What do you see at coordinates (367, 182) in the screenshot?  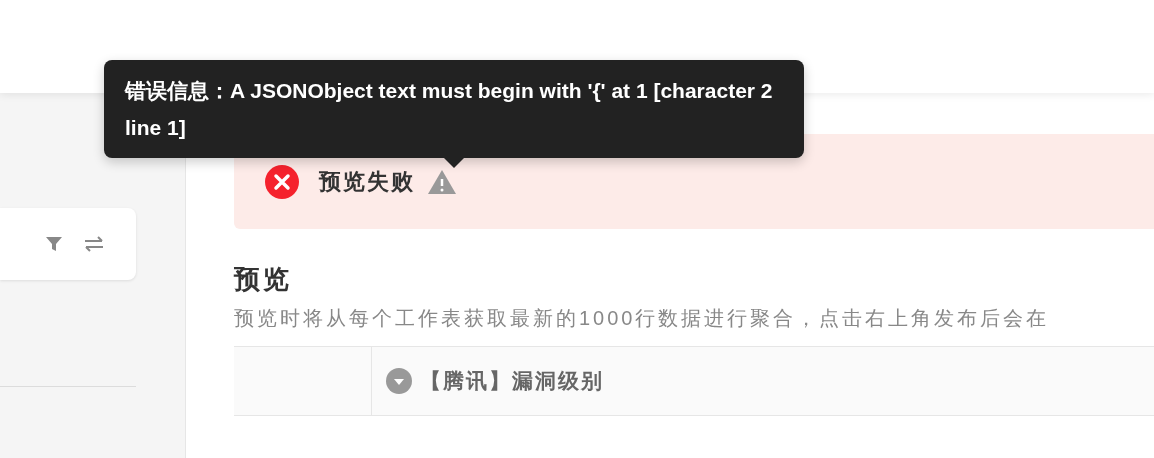 I see `alert-message: 预览失败` at bounding box center [367, 182].